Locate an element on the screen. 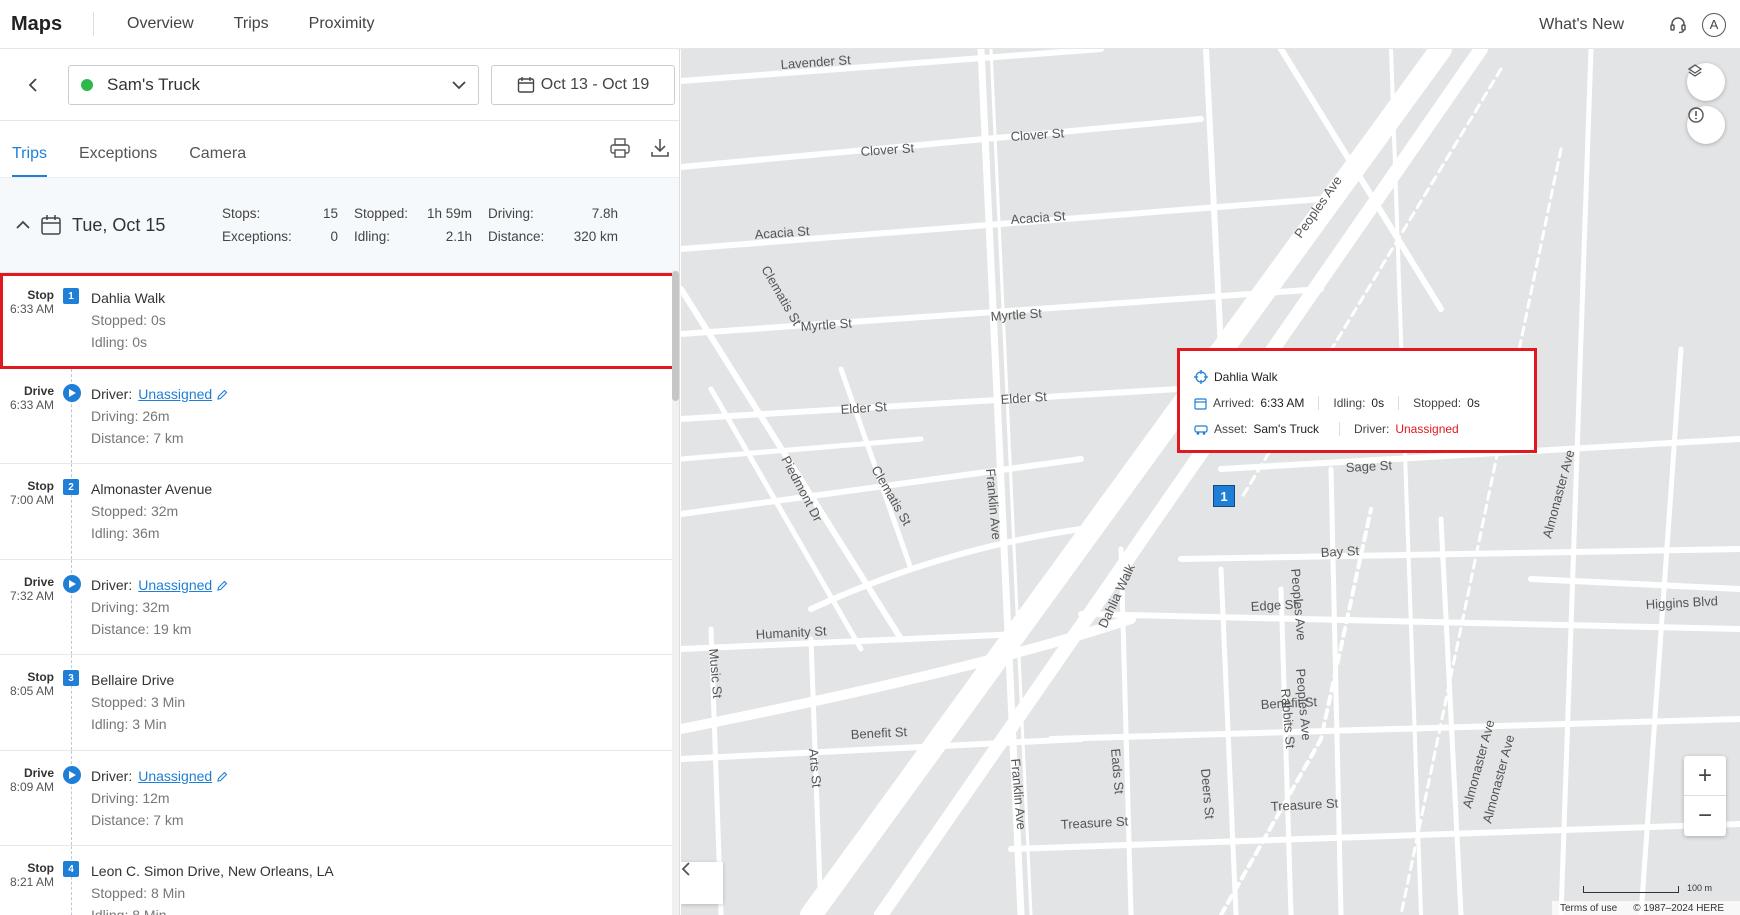  popup-place: Dahlia Walk is located at coordinates (1246, 377).